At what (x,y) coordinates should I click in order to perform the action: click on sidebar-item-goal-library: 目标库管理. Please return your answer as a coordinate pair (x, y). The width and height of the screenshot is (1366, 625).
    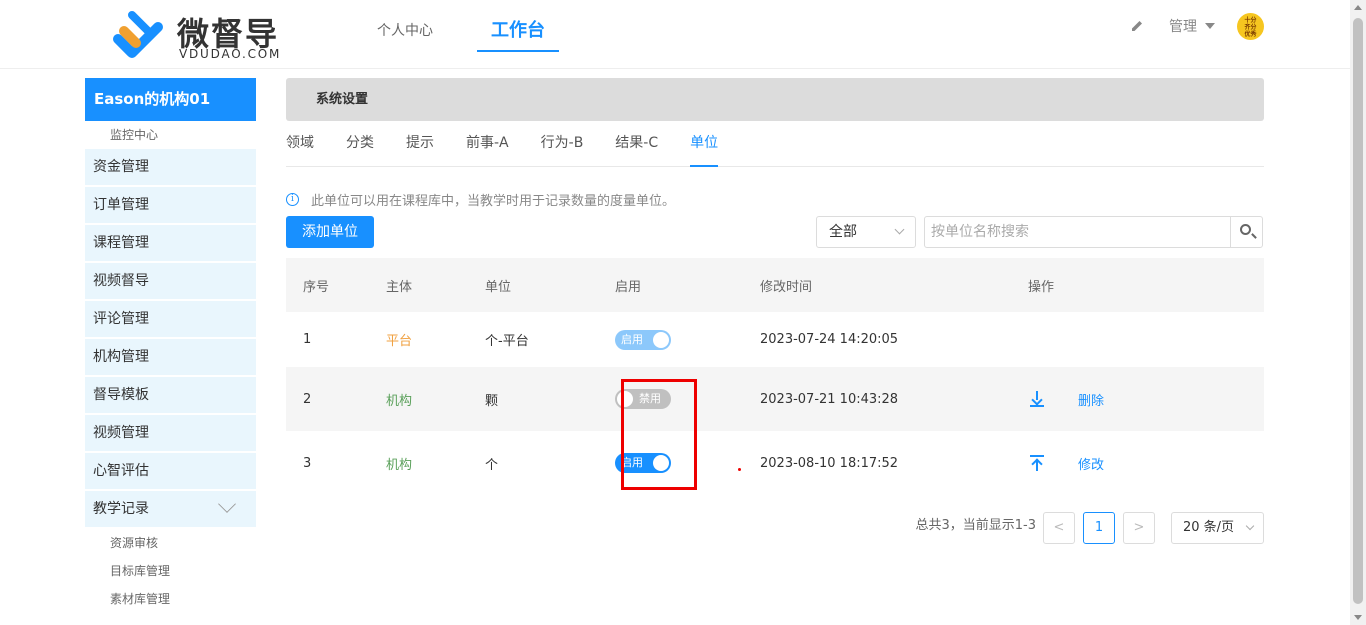
    Looking at the image, I should click on (170, 571).